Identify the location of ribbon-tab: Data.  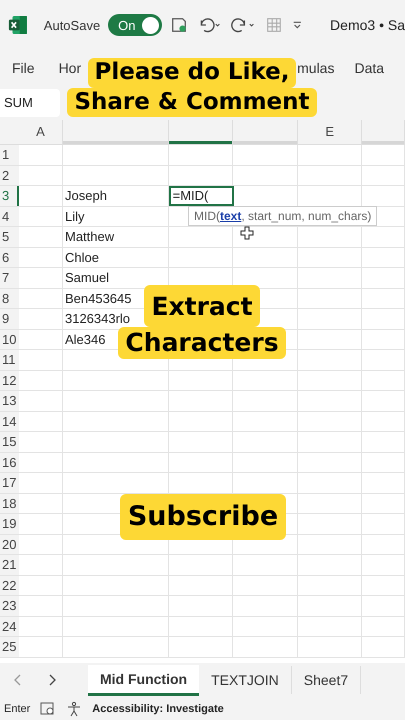
(369, 68).